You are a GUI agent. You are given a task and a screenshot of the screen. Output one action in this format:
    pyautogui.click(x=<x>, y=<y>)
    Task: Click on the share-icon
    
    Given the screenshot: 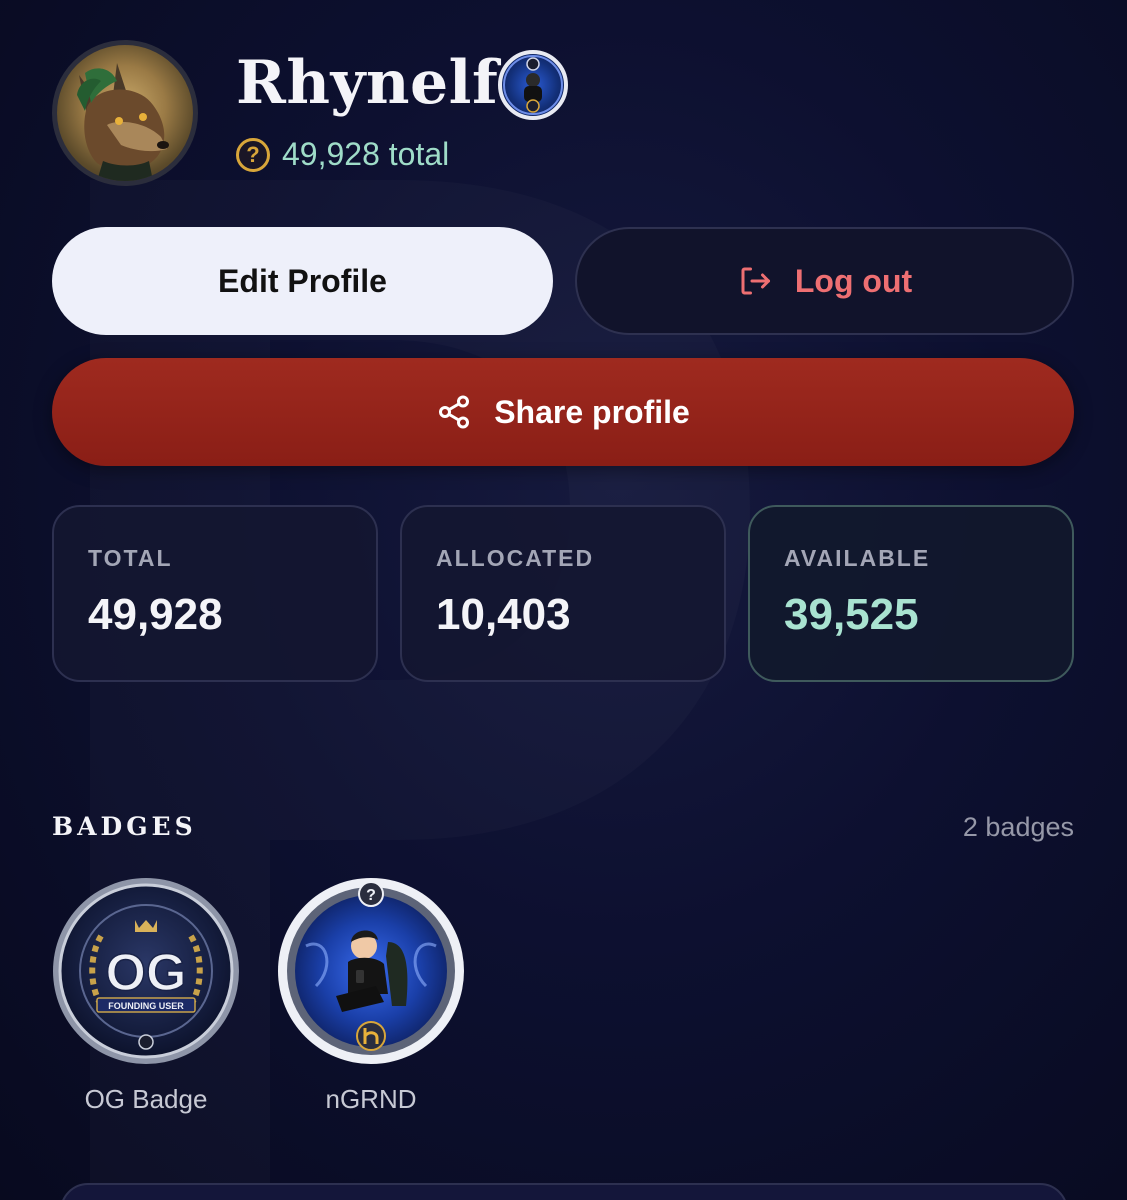 What is the action you would take?
    pyautogui.click(x=454, y=412)
    